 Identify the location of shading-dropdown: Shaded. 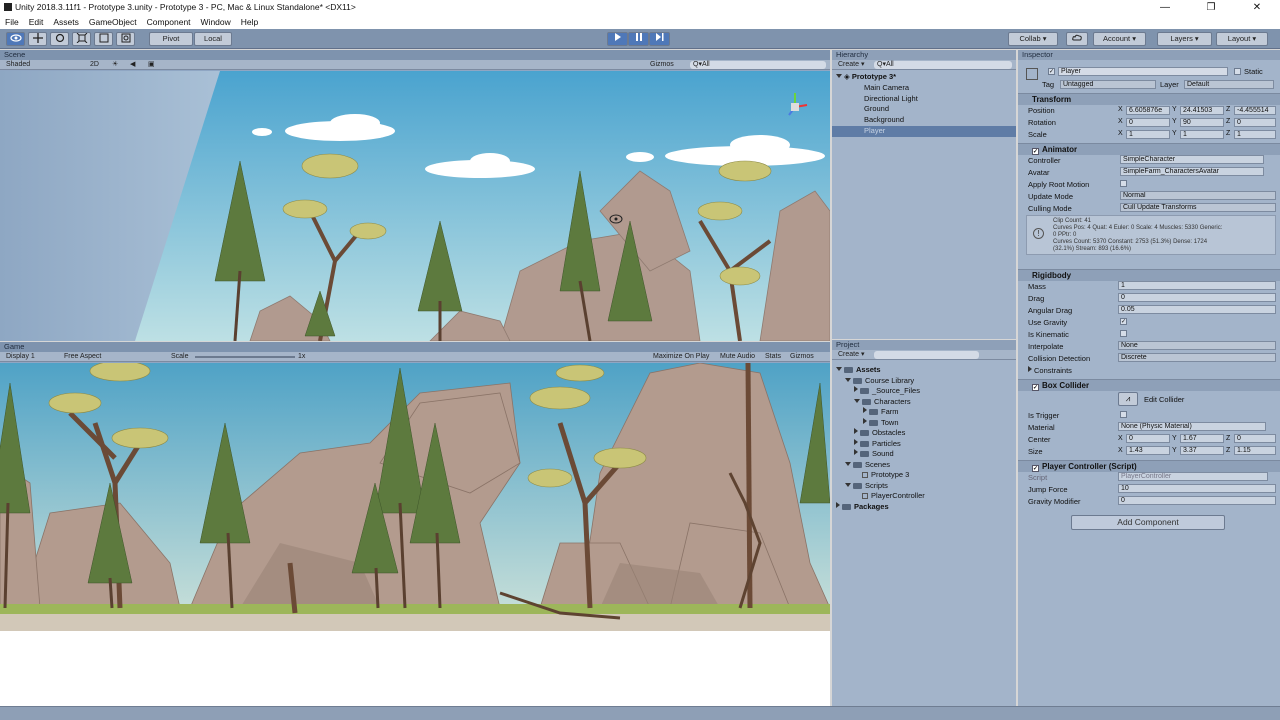
(18, 65).